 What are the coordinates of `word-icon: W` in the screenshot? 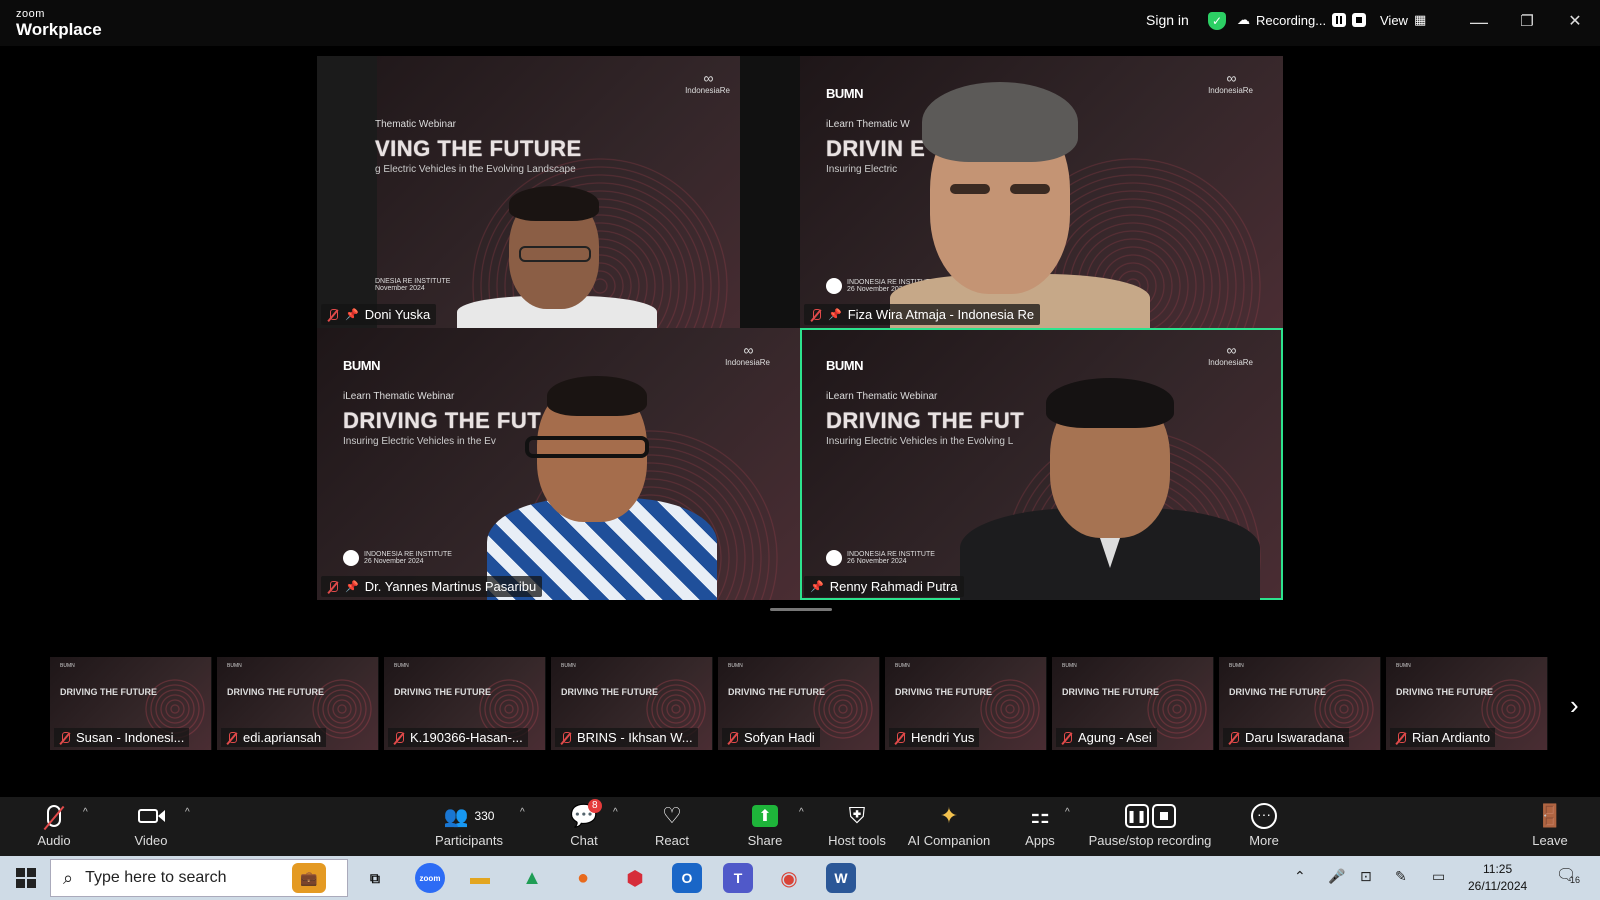 It's located at (841, 878).